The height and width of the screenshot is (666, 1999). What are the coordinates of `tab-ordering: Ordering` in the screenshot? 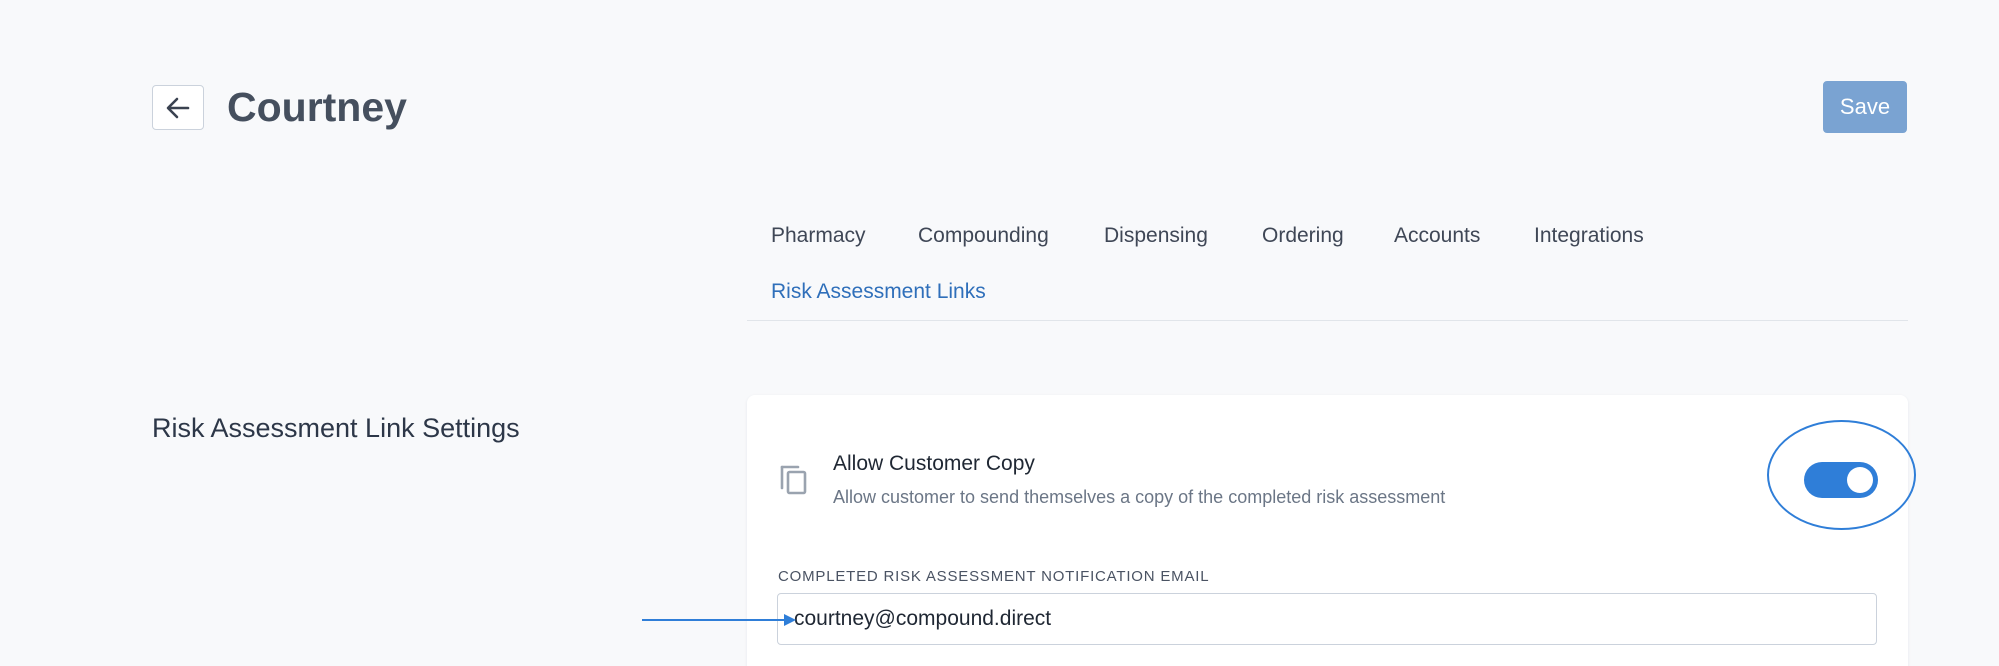 It's located at (1303, 236).